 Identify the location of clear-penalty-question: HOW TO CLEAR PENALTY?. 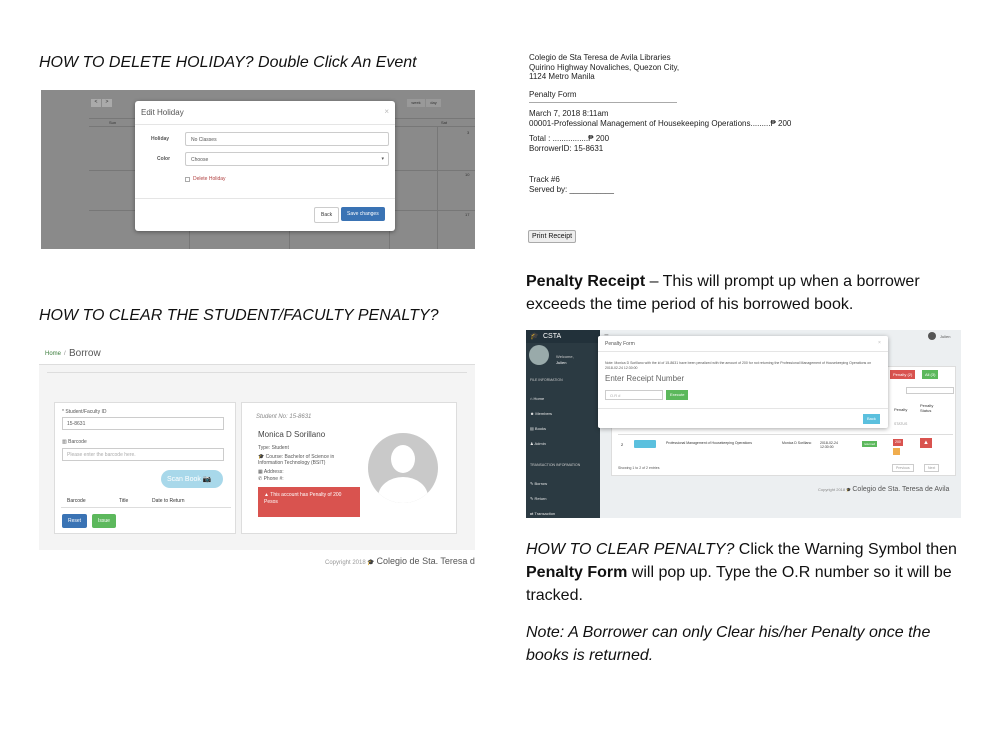
(630, 549).